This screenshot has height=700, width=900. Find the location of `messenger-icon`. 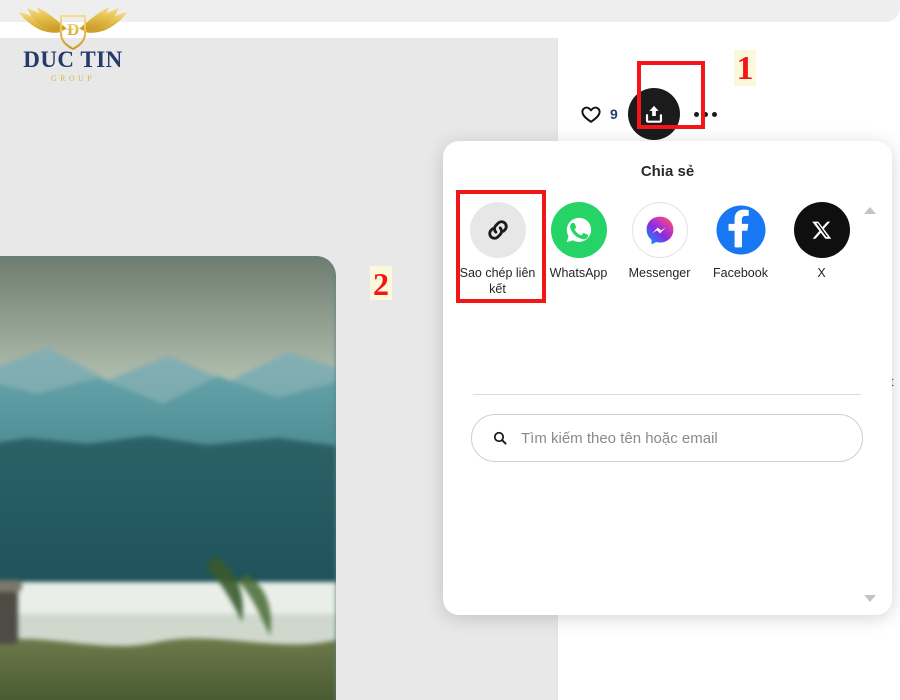

messenger-icon is located at coordinates (659, 230).